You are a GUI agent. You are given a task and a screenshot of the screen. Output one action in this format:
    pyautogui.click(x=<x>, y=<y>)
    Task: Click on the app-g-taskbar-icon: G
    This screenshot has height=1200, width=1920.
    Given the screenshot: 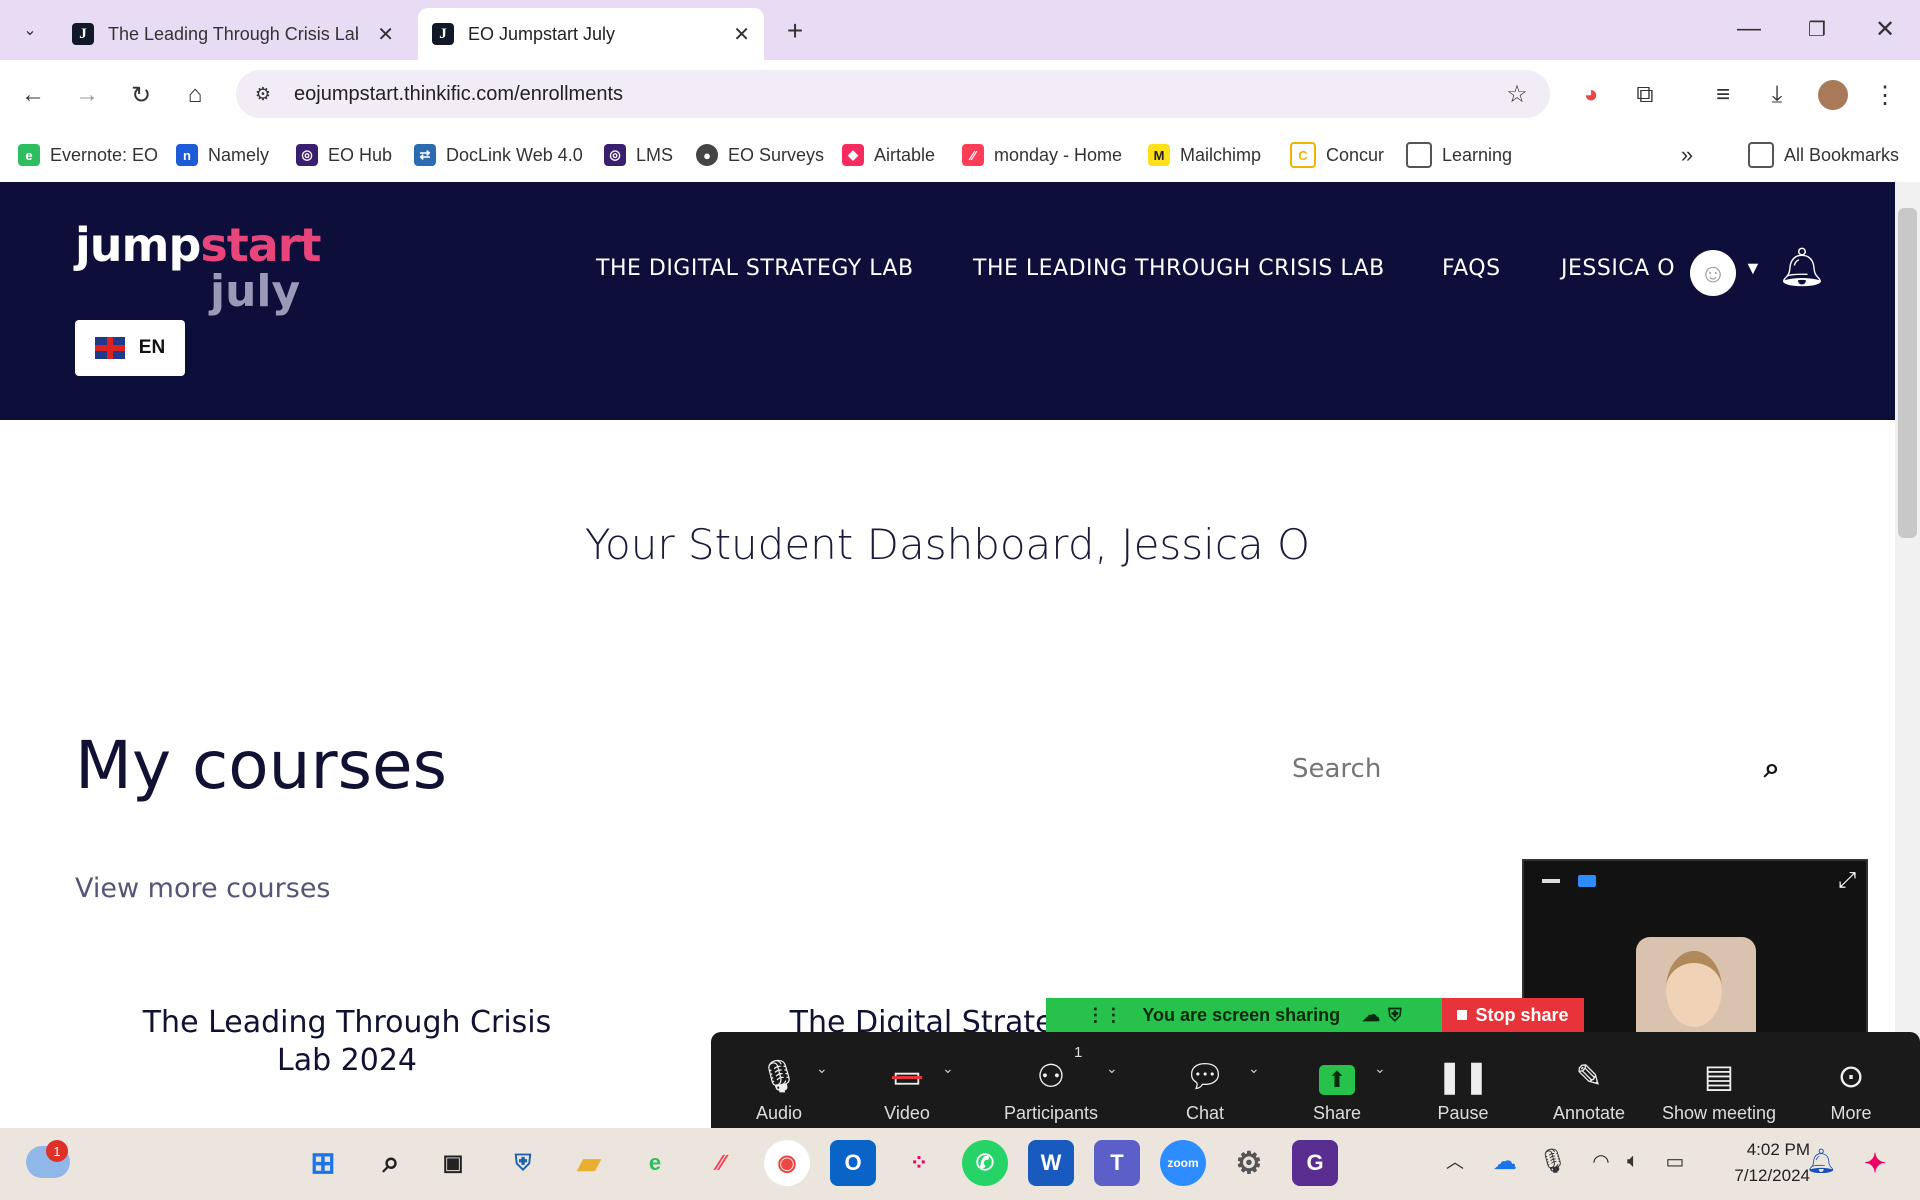 What is the action you would take?
    pyautogui.click(x=1315, y=1163)
    